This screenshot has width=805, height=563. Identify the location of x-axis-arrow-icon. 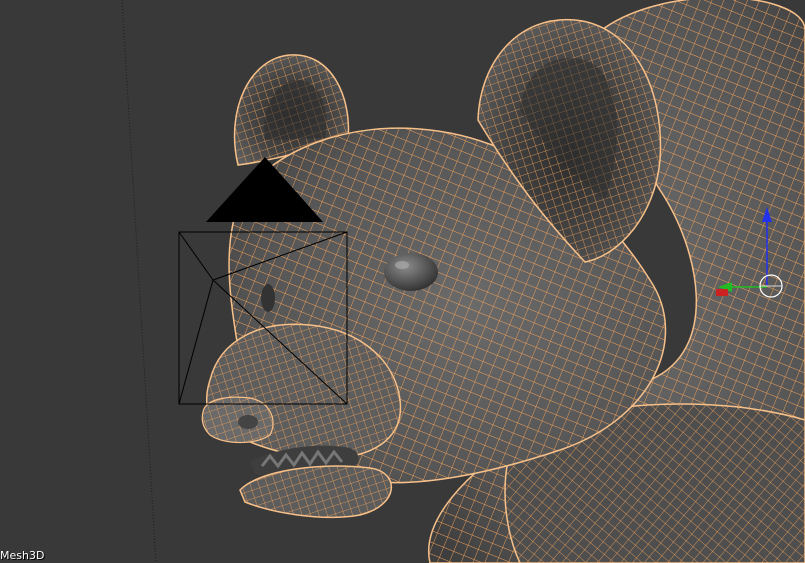
(722, 292).